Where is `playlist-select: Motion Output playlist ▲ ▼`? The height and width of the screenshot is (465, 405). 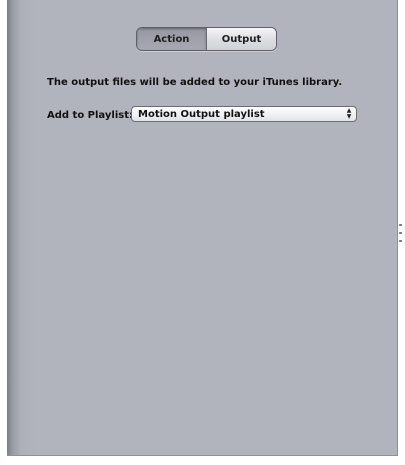
playlist-select: Motion Output playlist ▲ ▼ is located at coordinates (244, 114).